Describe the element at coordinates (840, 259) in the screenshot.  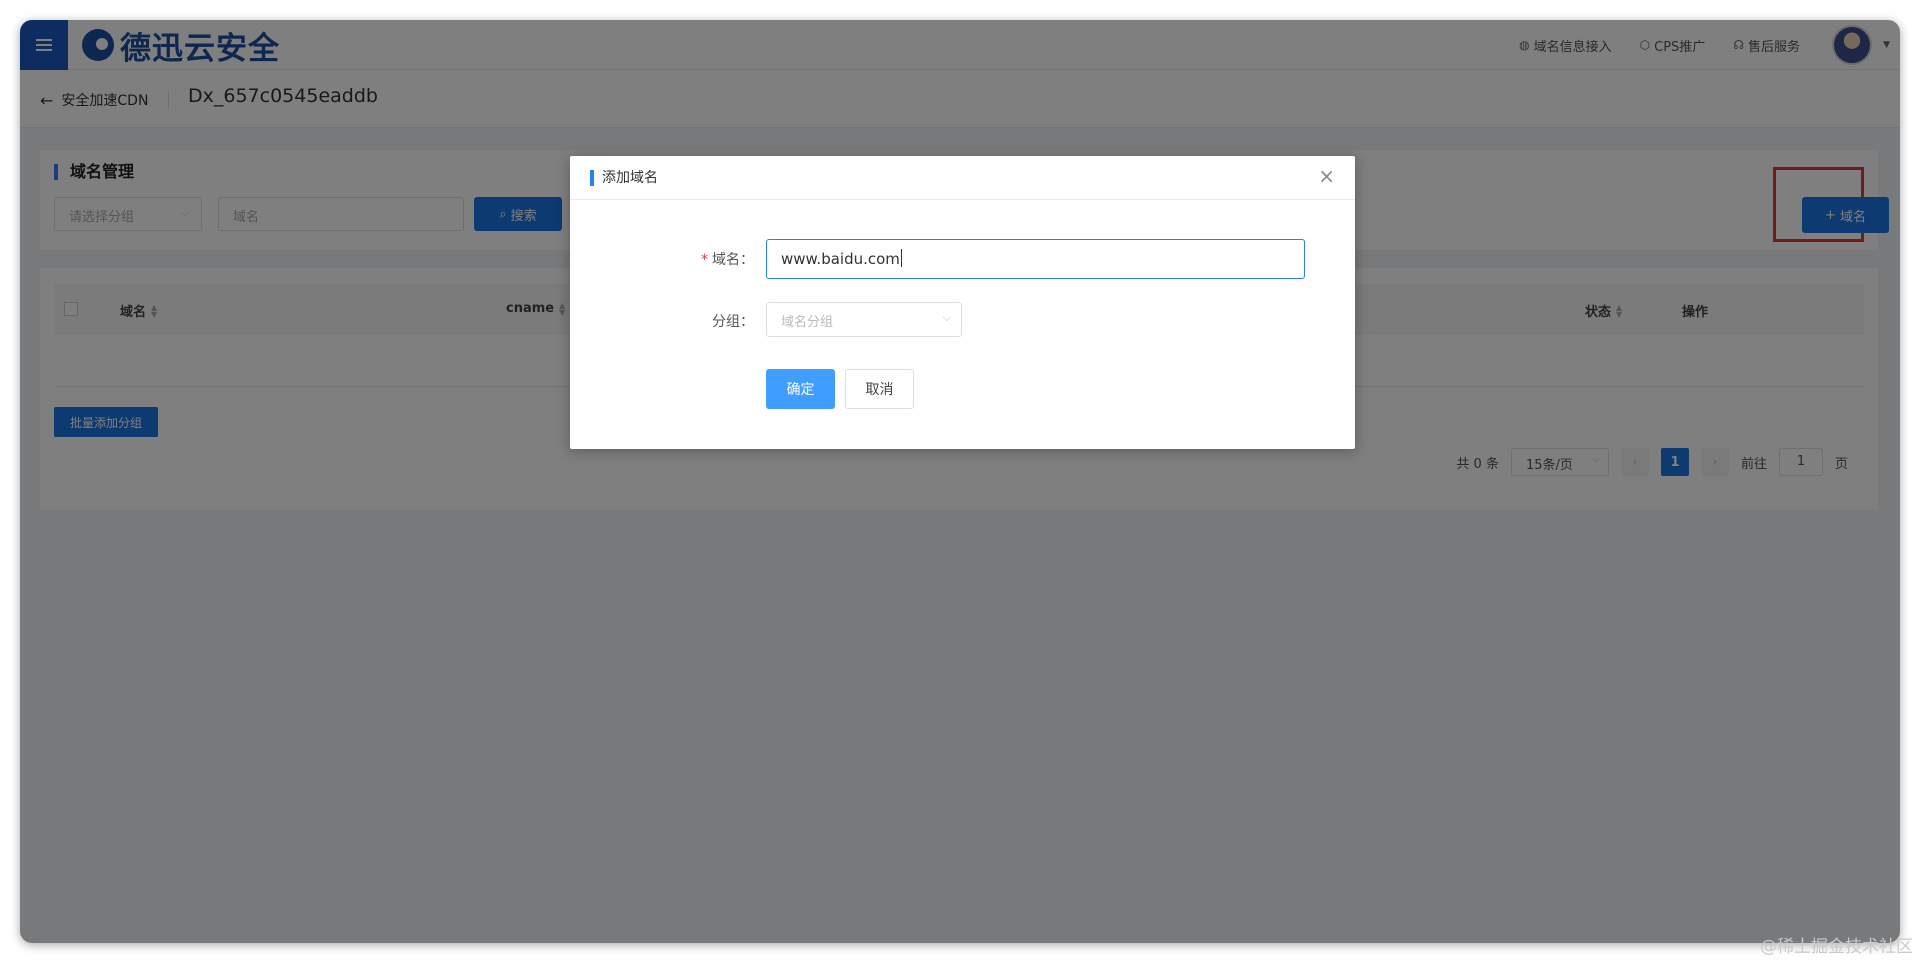
I see `domain-field-value: www.baidu.com` at that location.